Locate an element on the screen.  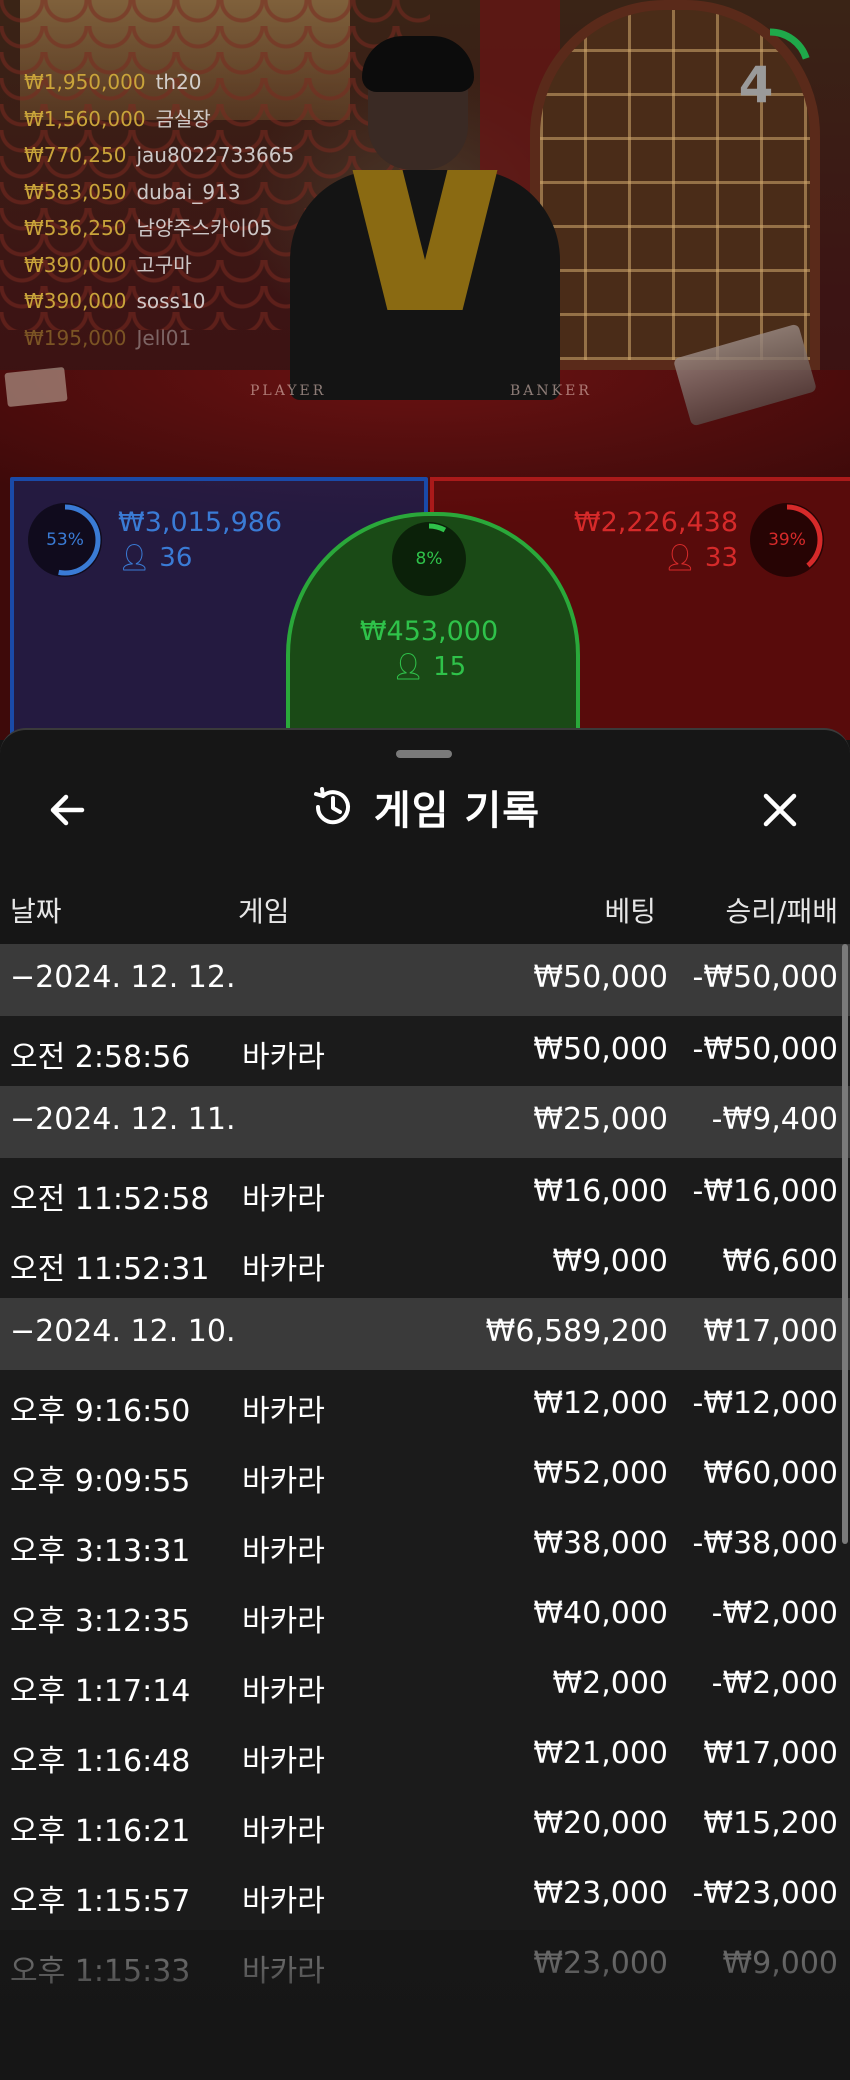
leaderboard-username: dubai_913 is located at coordinates (188, 191).